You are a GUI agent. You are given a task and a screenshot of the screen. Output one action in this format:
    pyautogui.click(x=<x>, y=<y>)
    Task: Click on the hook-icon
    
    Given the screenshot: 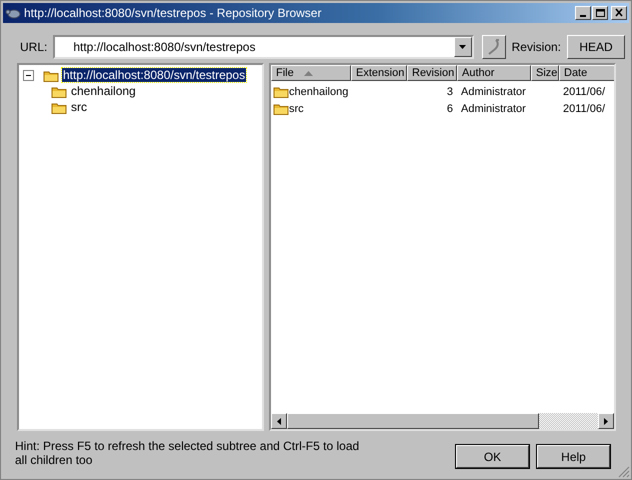 What is the action you would take?
    pyautogui.click(x=494, y=47)
    